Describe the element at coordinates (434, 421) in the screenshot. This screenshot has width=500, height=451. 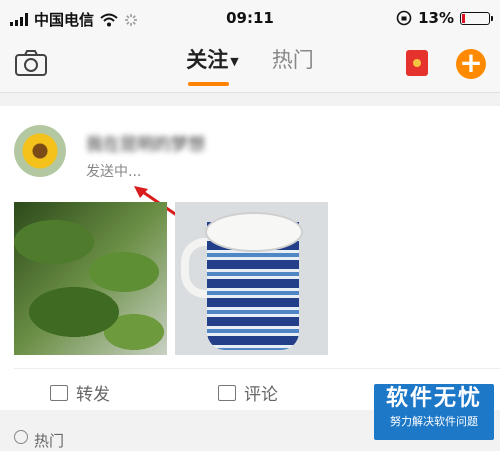
I see `watermark-sub: 努力解决软件问题` at that location.